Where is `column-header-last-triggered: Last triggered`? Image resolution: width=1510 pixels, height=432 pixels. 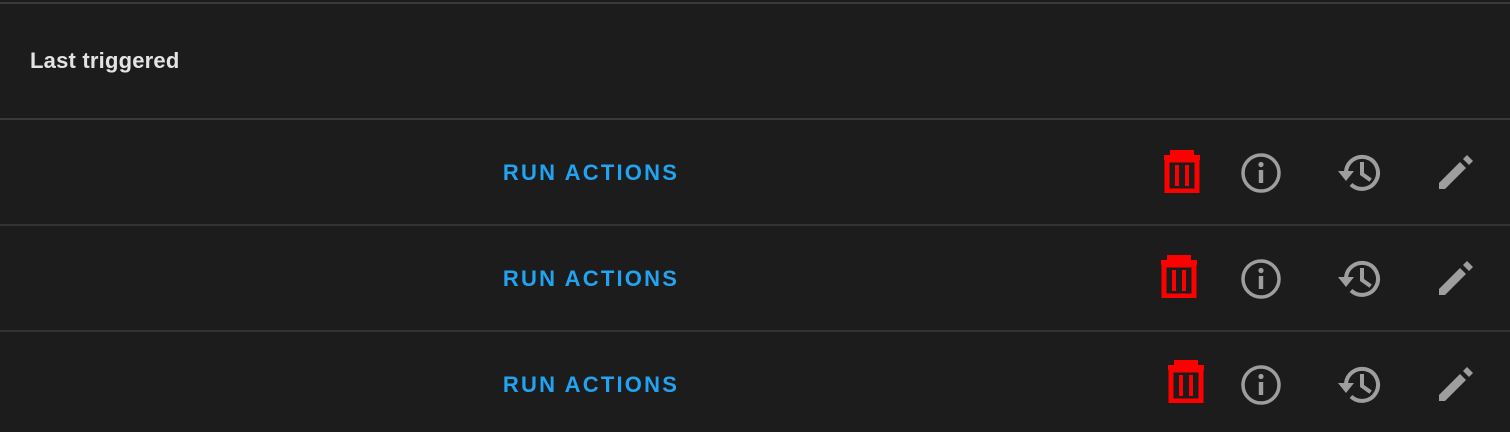 column-header-last-triggered: Last triggered is located at coordinates (105, 61).